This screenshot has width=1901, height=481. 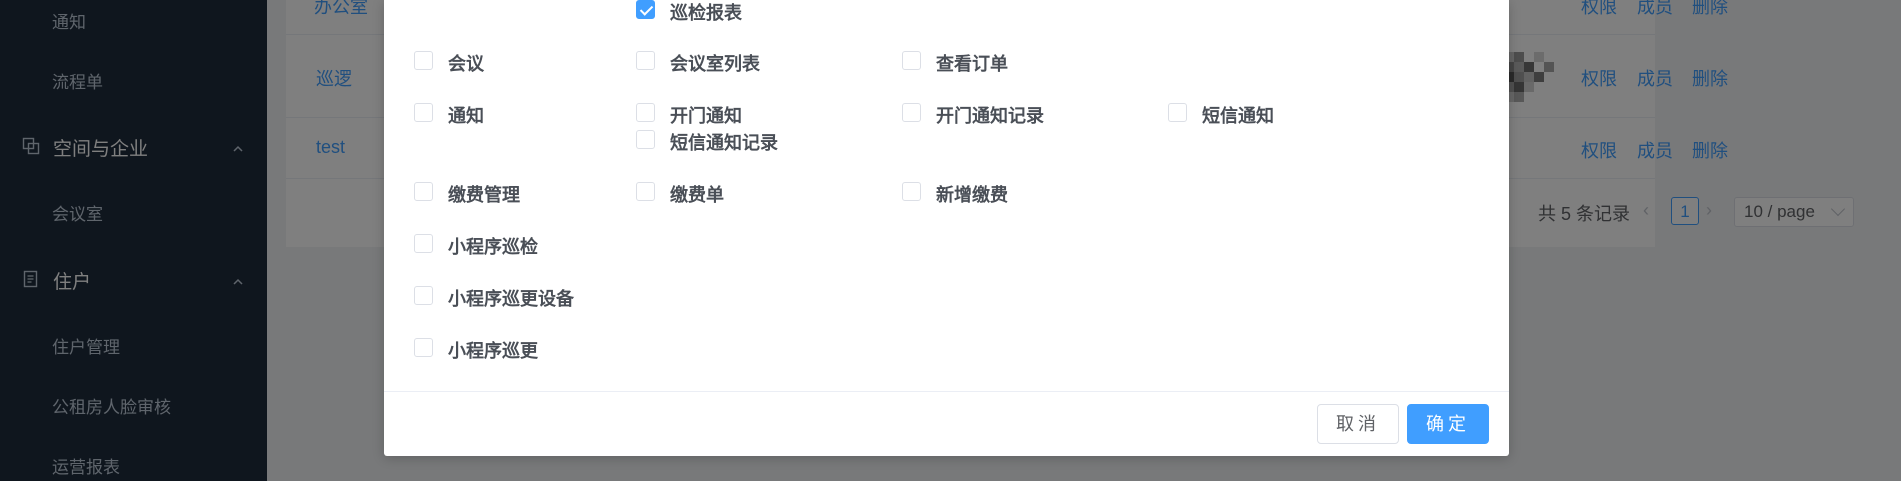 I want to click on dialog-footer-divider, so click(x=946, y=391).